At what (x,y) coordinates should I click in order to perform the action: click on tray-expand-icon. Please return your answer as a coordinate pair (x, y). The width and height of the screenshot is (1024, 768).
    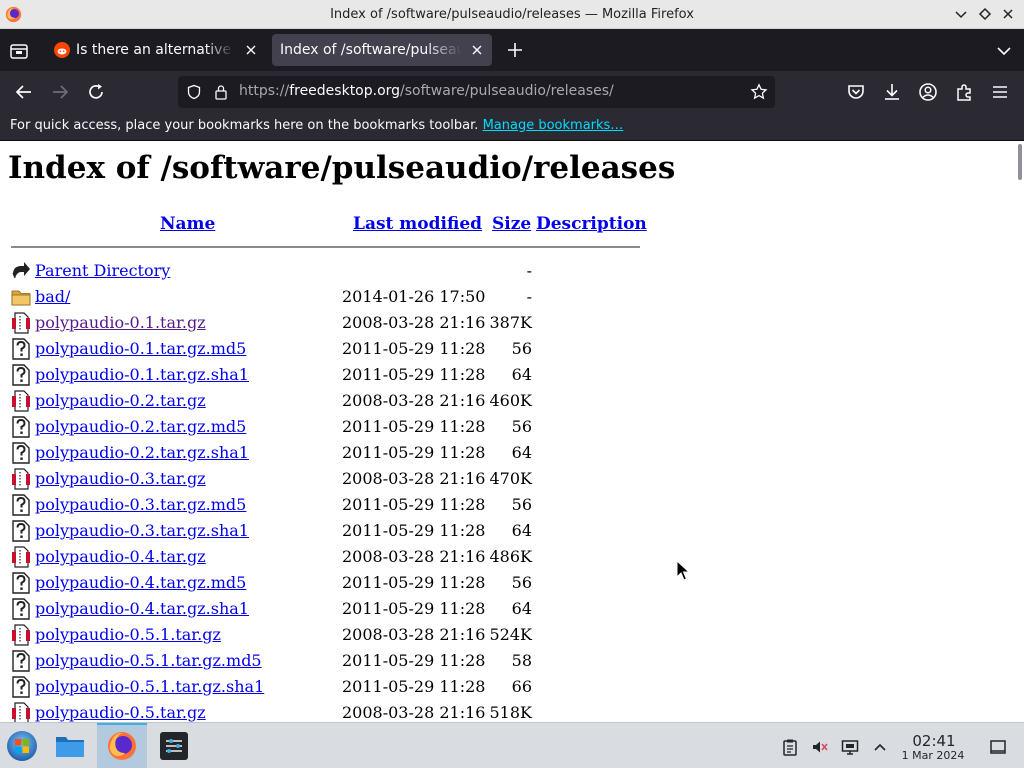
    Looking at the image, I should click on (880, 747).